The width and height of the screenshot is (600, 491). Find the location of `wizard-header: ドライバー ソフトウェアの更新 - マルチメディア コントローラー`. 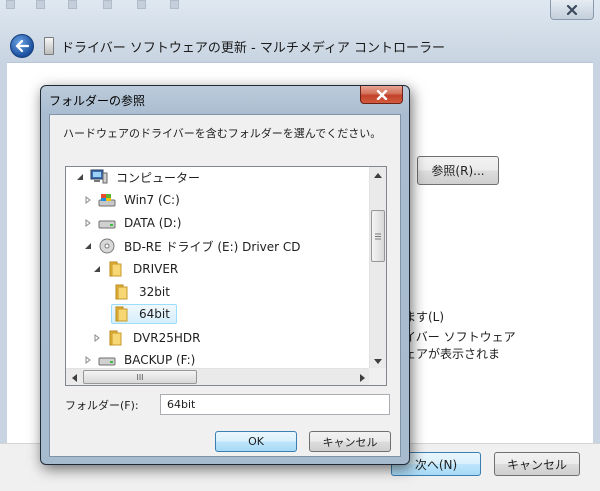

wizard-header: ドライバー ソフトウェアの更新 - マルチメディア コントローラー is located at coordinates (300, 45).